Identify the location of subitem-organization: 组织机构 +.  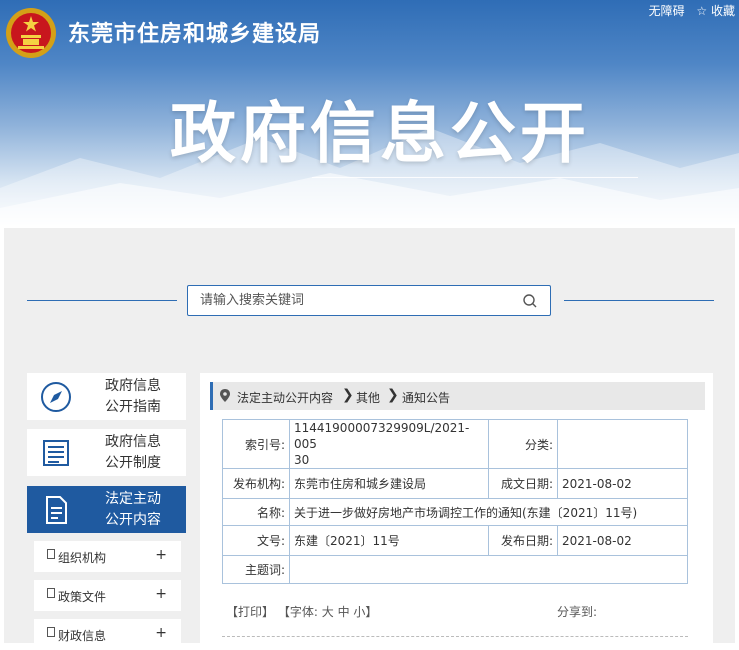
(107, 556).